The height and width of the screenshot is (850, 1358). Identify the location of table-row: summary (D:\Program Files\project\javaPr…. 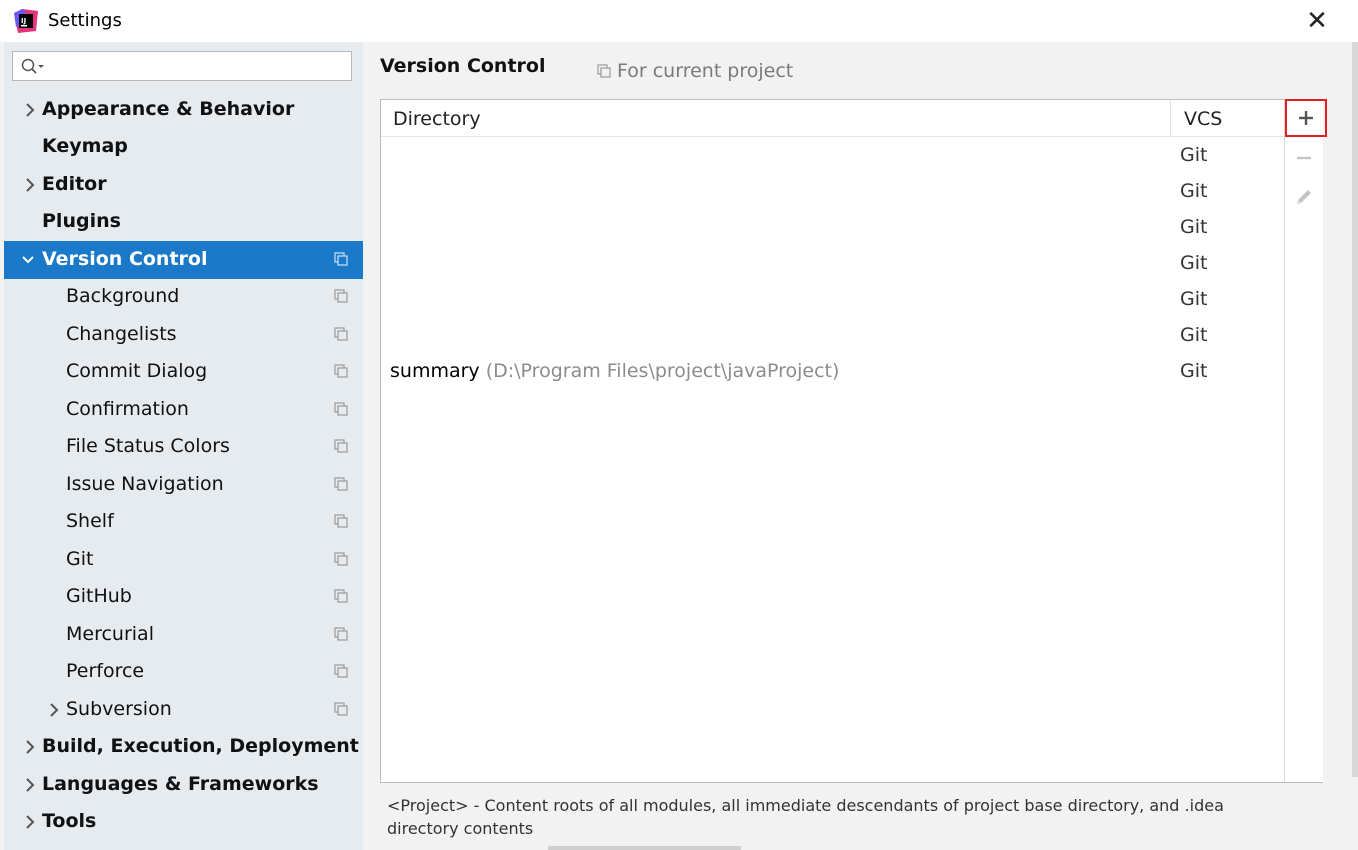
(832, 373).